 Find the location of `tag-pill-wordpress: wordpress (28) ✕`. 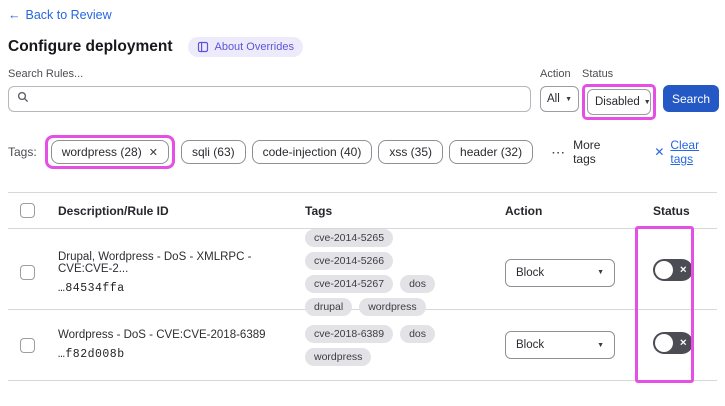

tag-pill-wordpress: wordpress (28) ✕ is located at coordinates (109, 152).